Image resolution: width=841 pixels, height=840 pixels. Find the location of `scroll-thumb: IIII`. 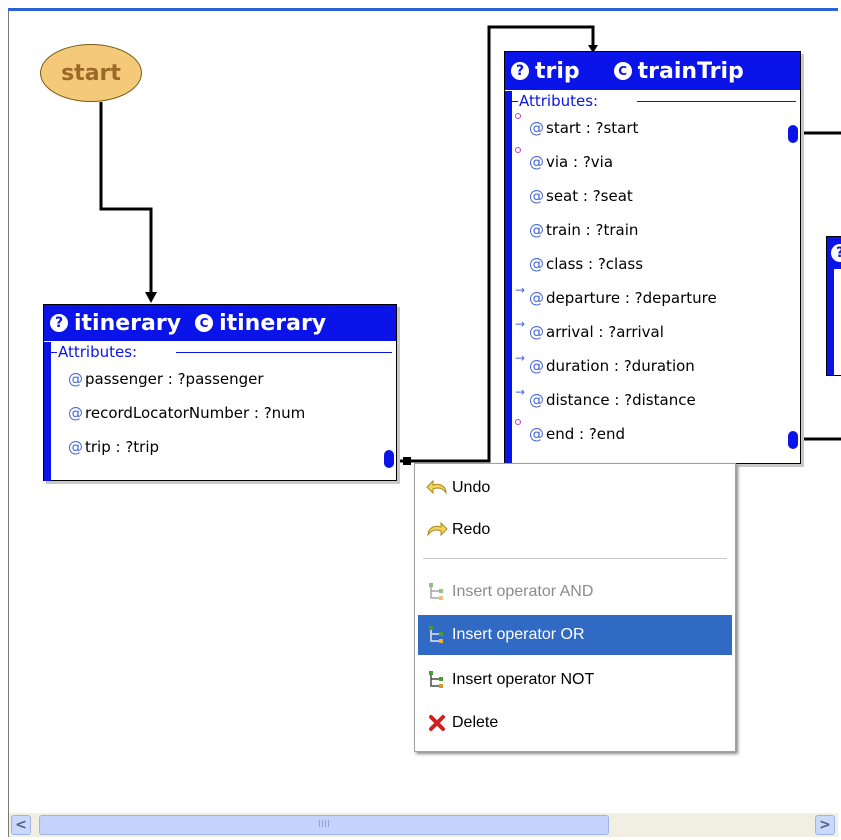

scroll-thumb: IIII is located at coordinates (324, 825).